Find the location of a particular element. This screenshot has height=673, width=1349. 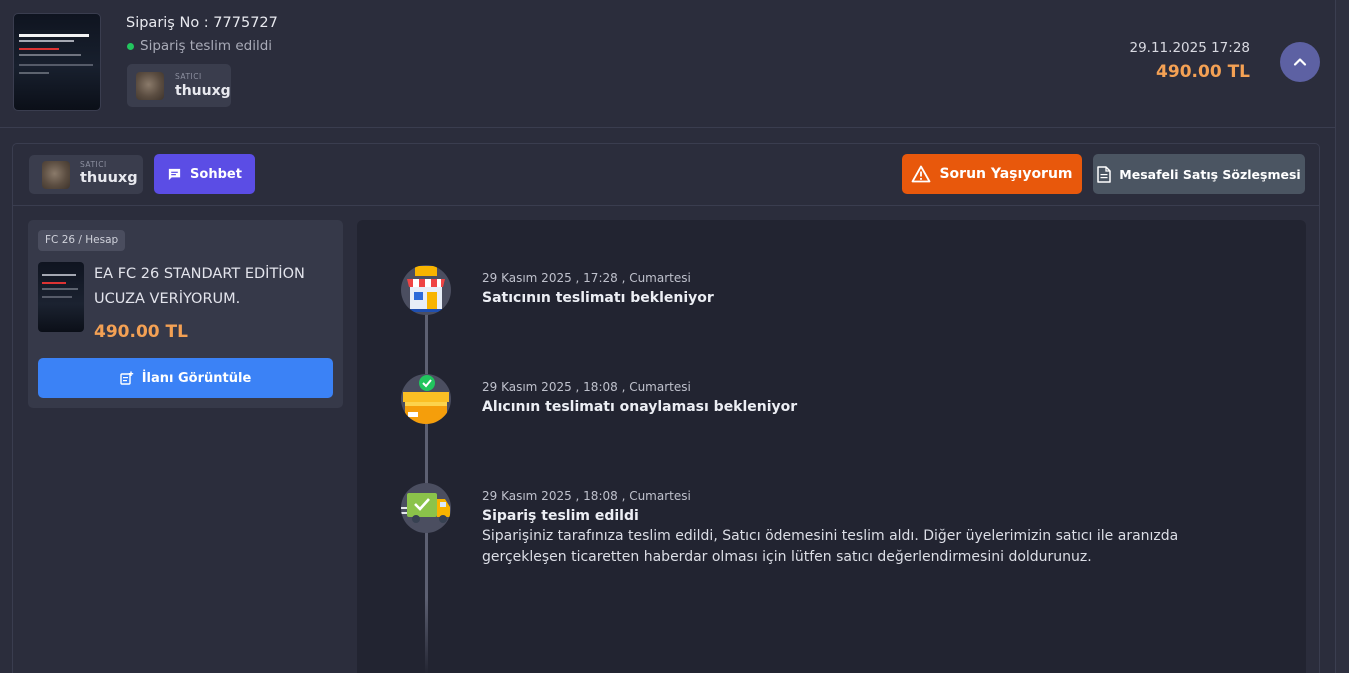

chevron-up-icon is located at coordinates (1300, 62).